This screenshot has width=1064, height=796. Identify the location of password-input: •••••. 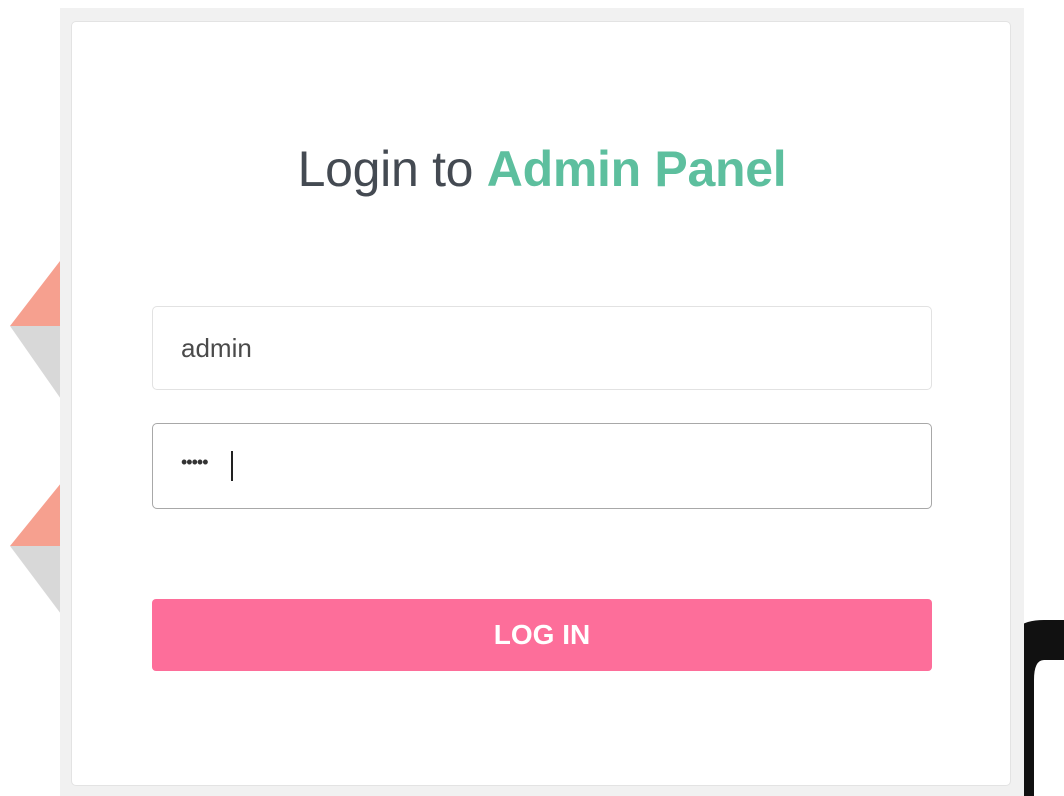
(542, 466).